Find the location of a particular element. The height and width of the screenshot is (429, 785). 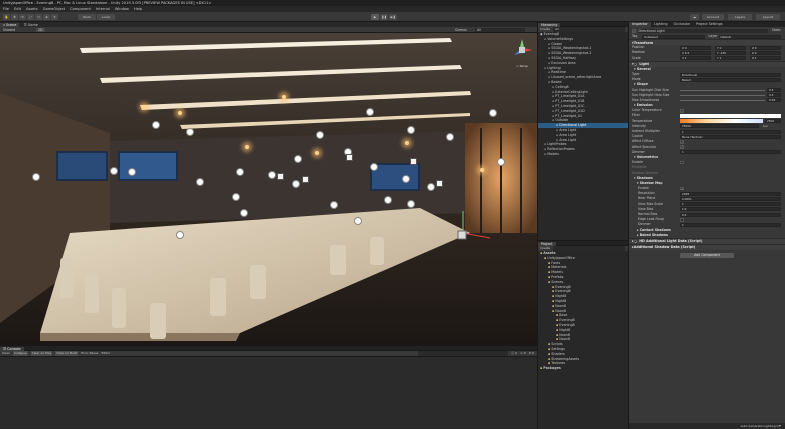

affect-specular-checkbox: ✓ is located at coordinates (682, 147).